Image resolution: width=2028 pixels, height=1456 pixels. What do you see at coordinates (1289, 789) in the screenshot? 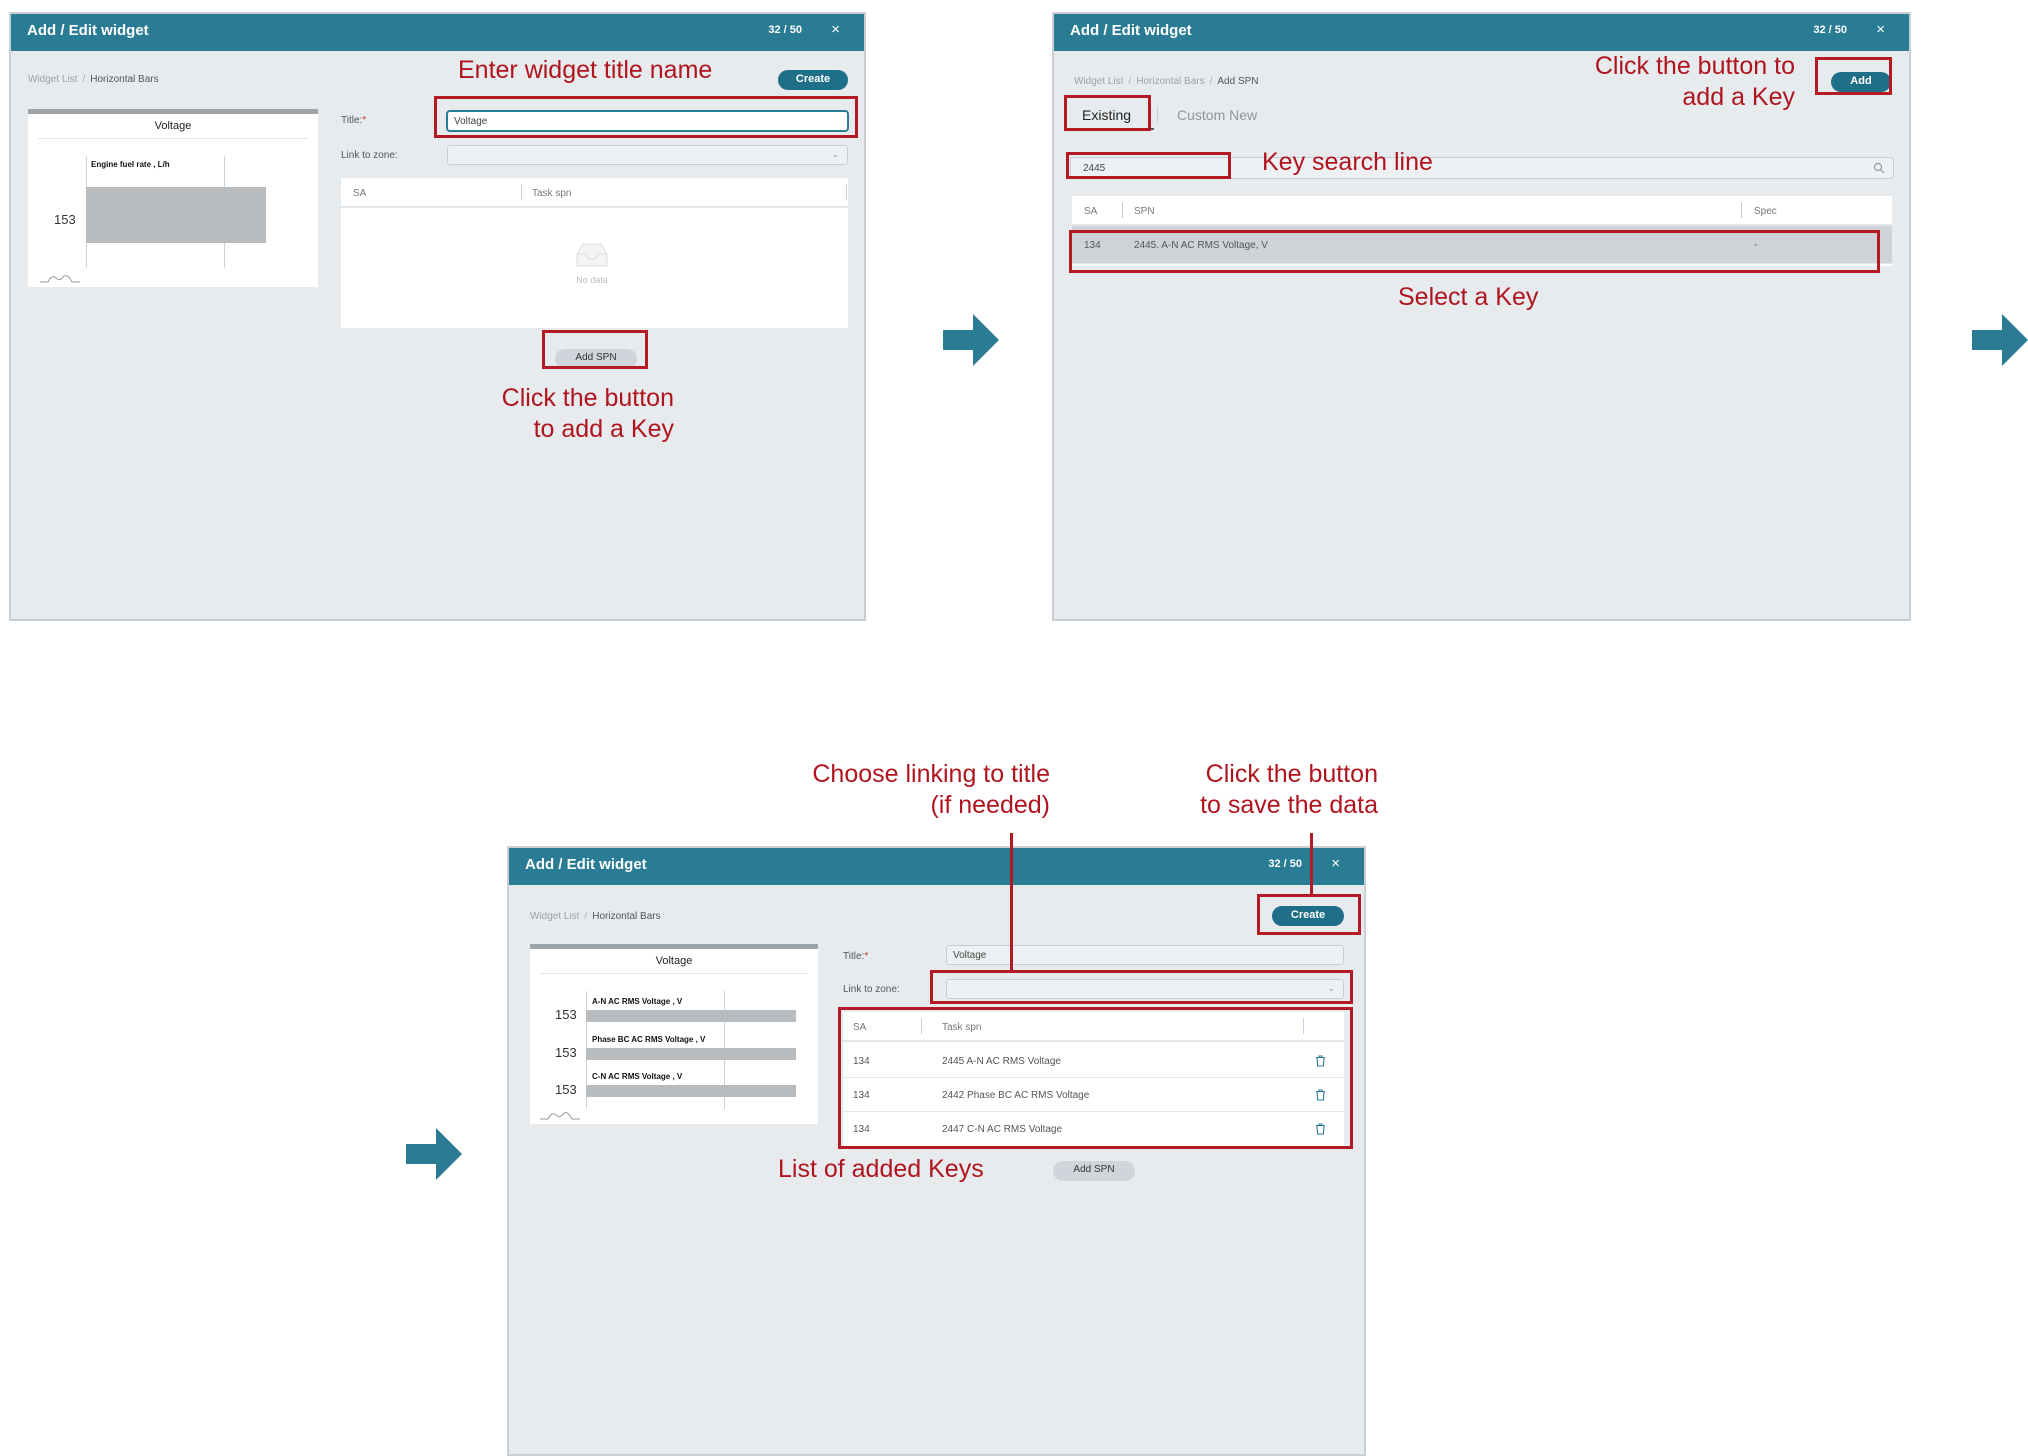
I see `annotation-save: Click the button to save the data` at bounding box center [1289, 789].